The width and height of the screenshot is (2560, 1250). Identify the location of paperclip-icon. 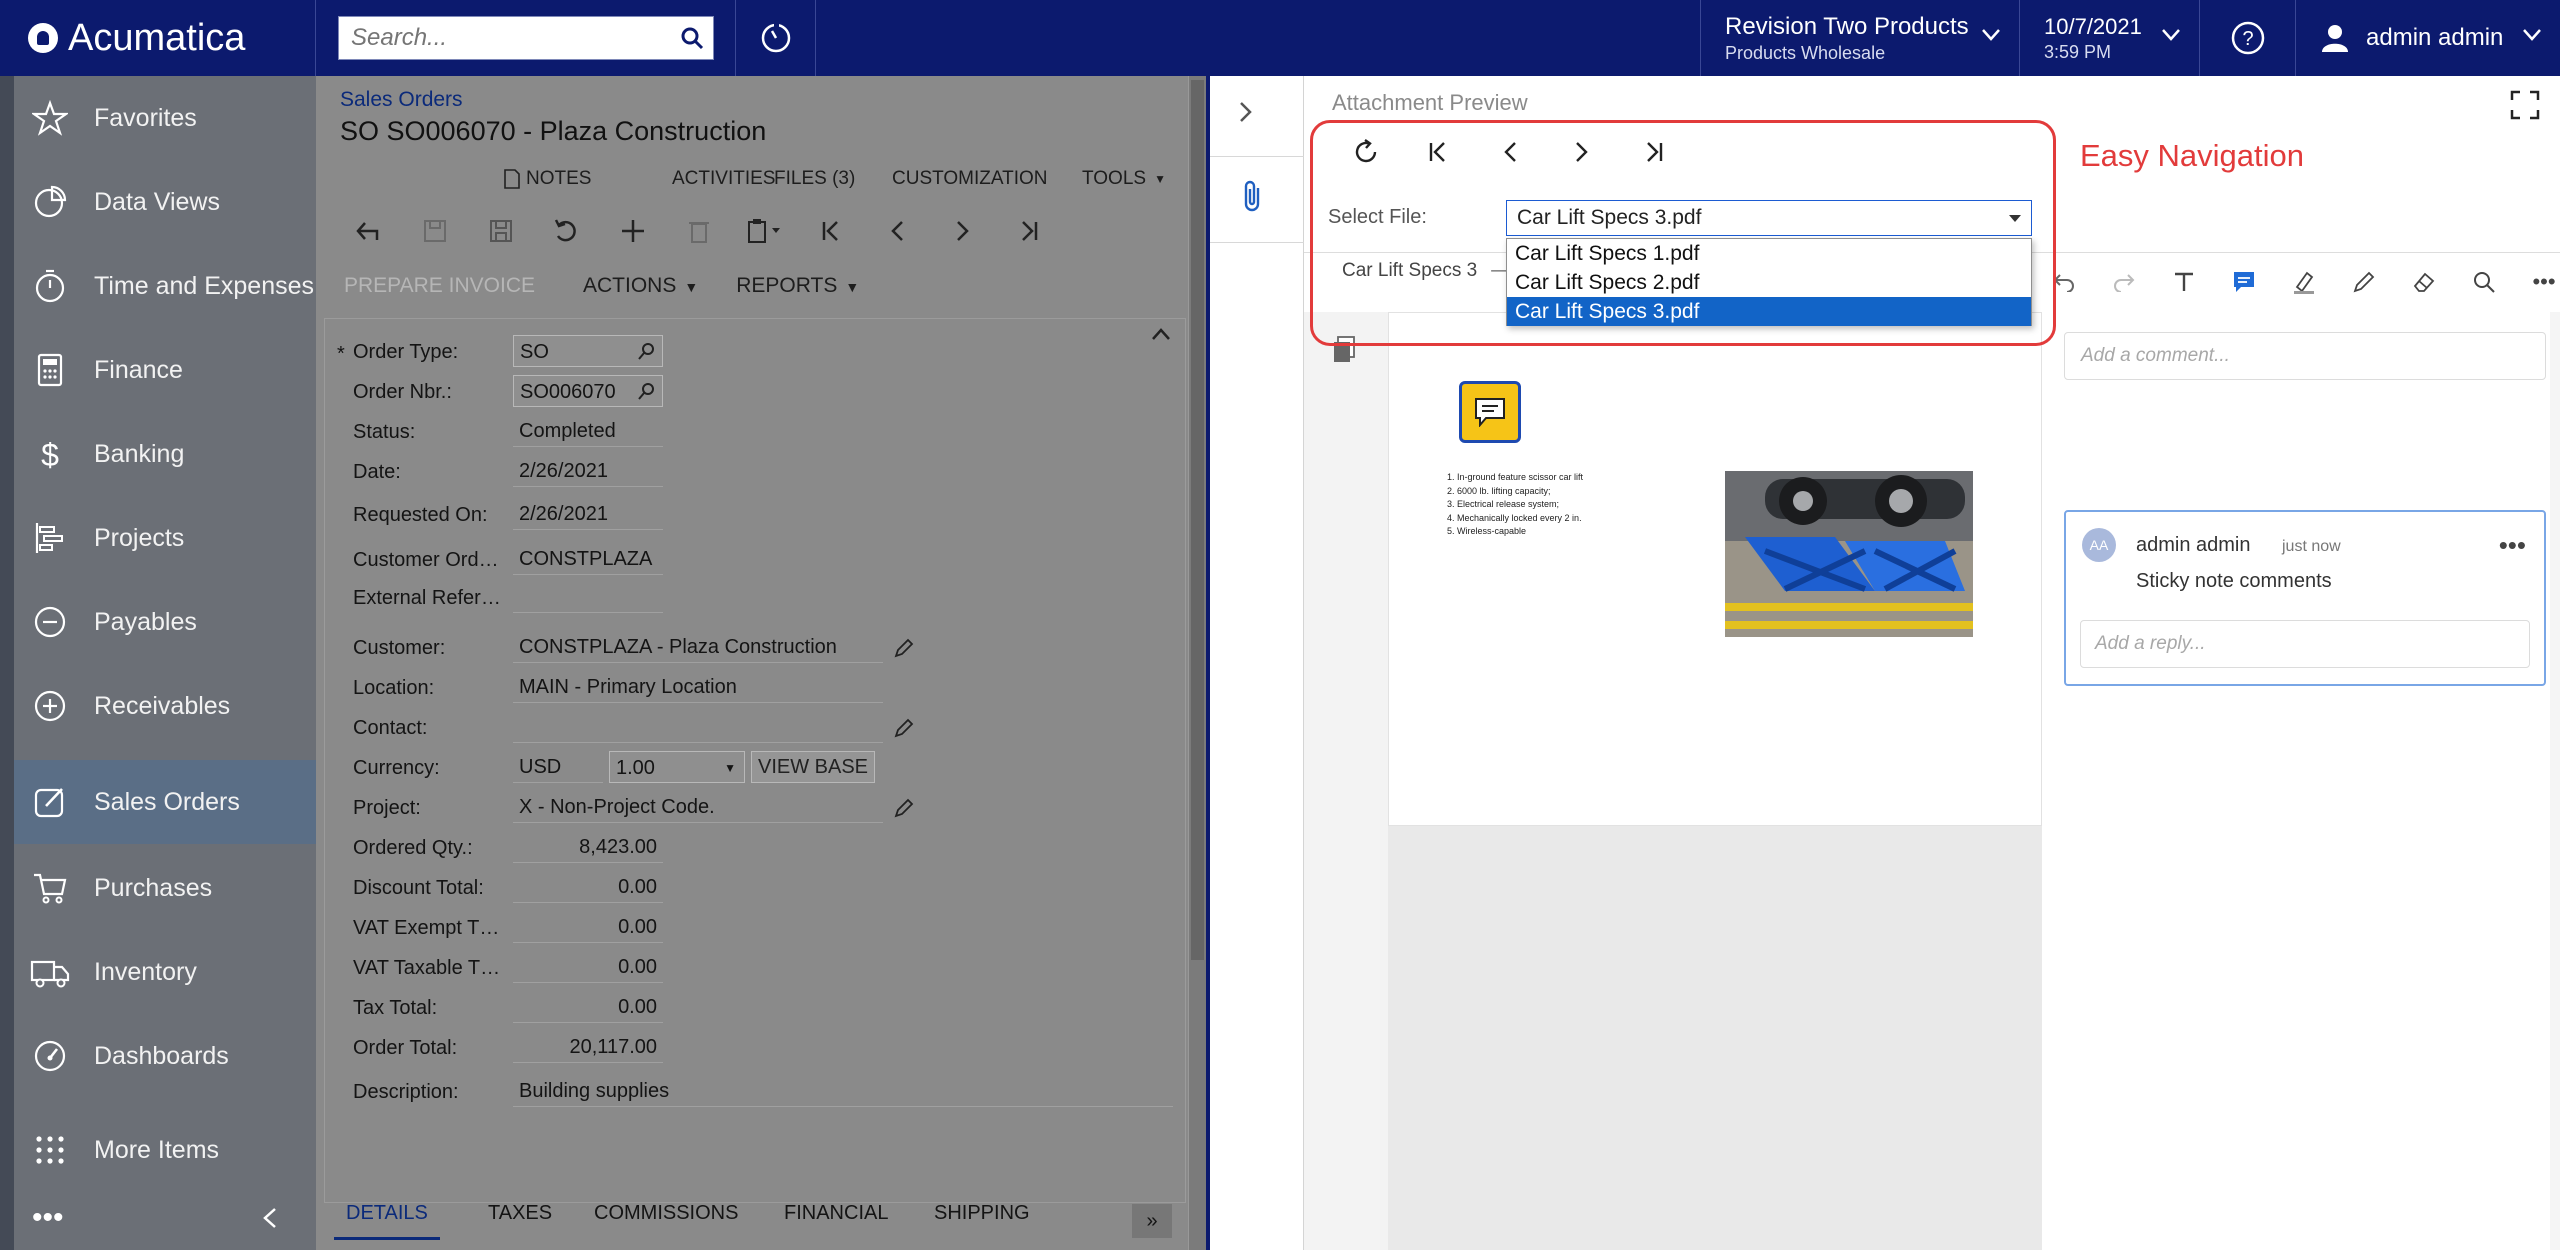
(1253, 196).